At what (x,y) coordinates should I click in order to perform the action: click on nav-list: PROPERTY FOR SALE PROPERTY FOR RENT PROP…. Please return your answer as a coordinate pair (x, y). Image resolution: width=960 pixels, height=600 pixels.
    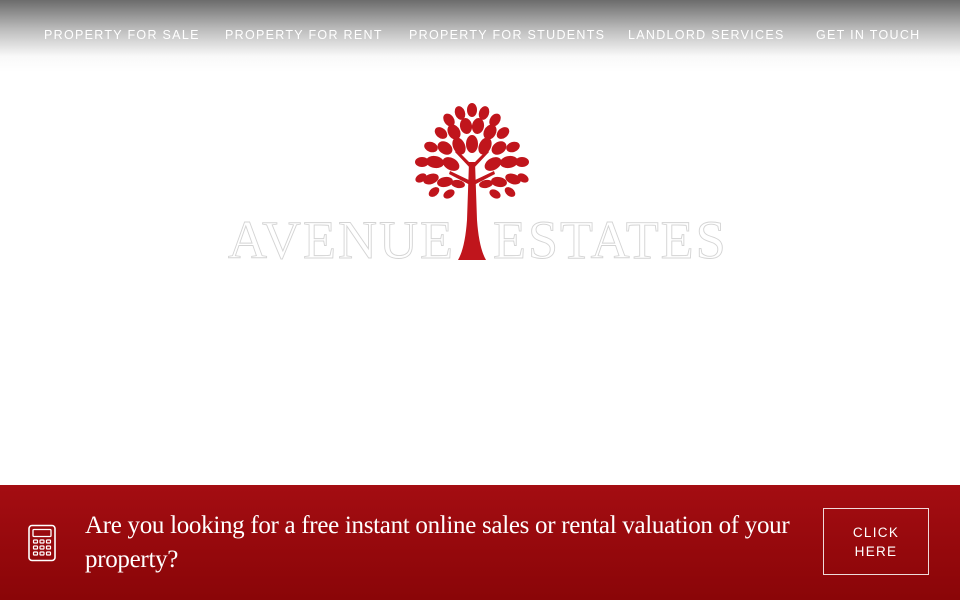
    Looking at the image, I should click on (480, 36).